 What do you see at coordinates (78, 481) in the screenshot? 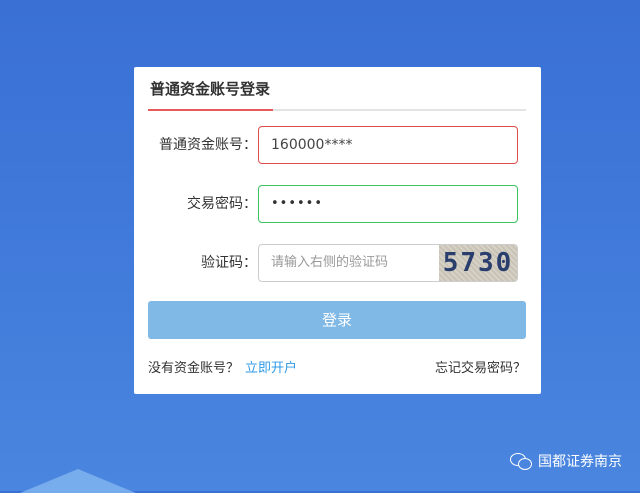
I see `background-decoration` at bounding box center [78, 481].